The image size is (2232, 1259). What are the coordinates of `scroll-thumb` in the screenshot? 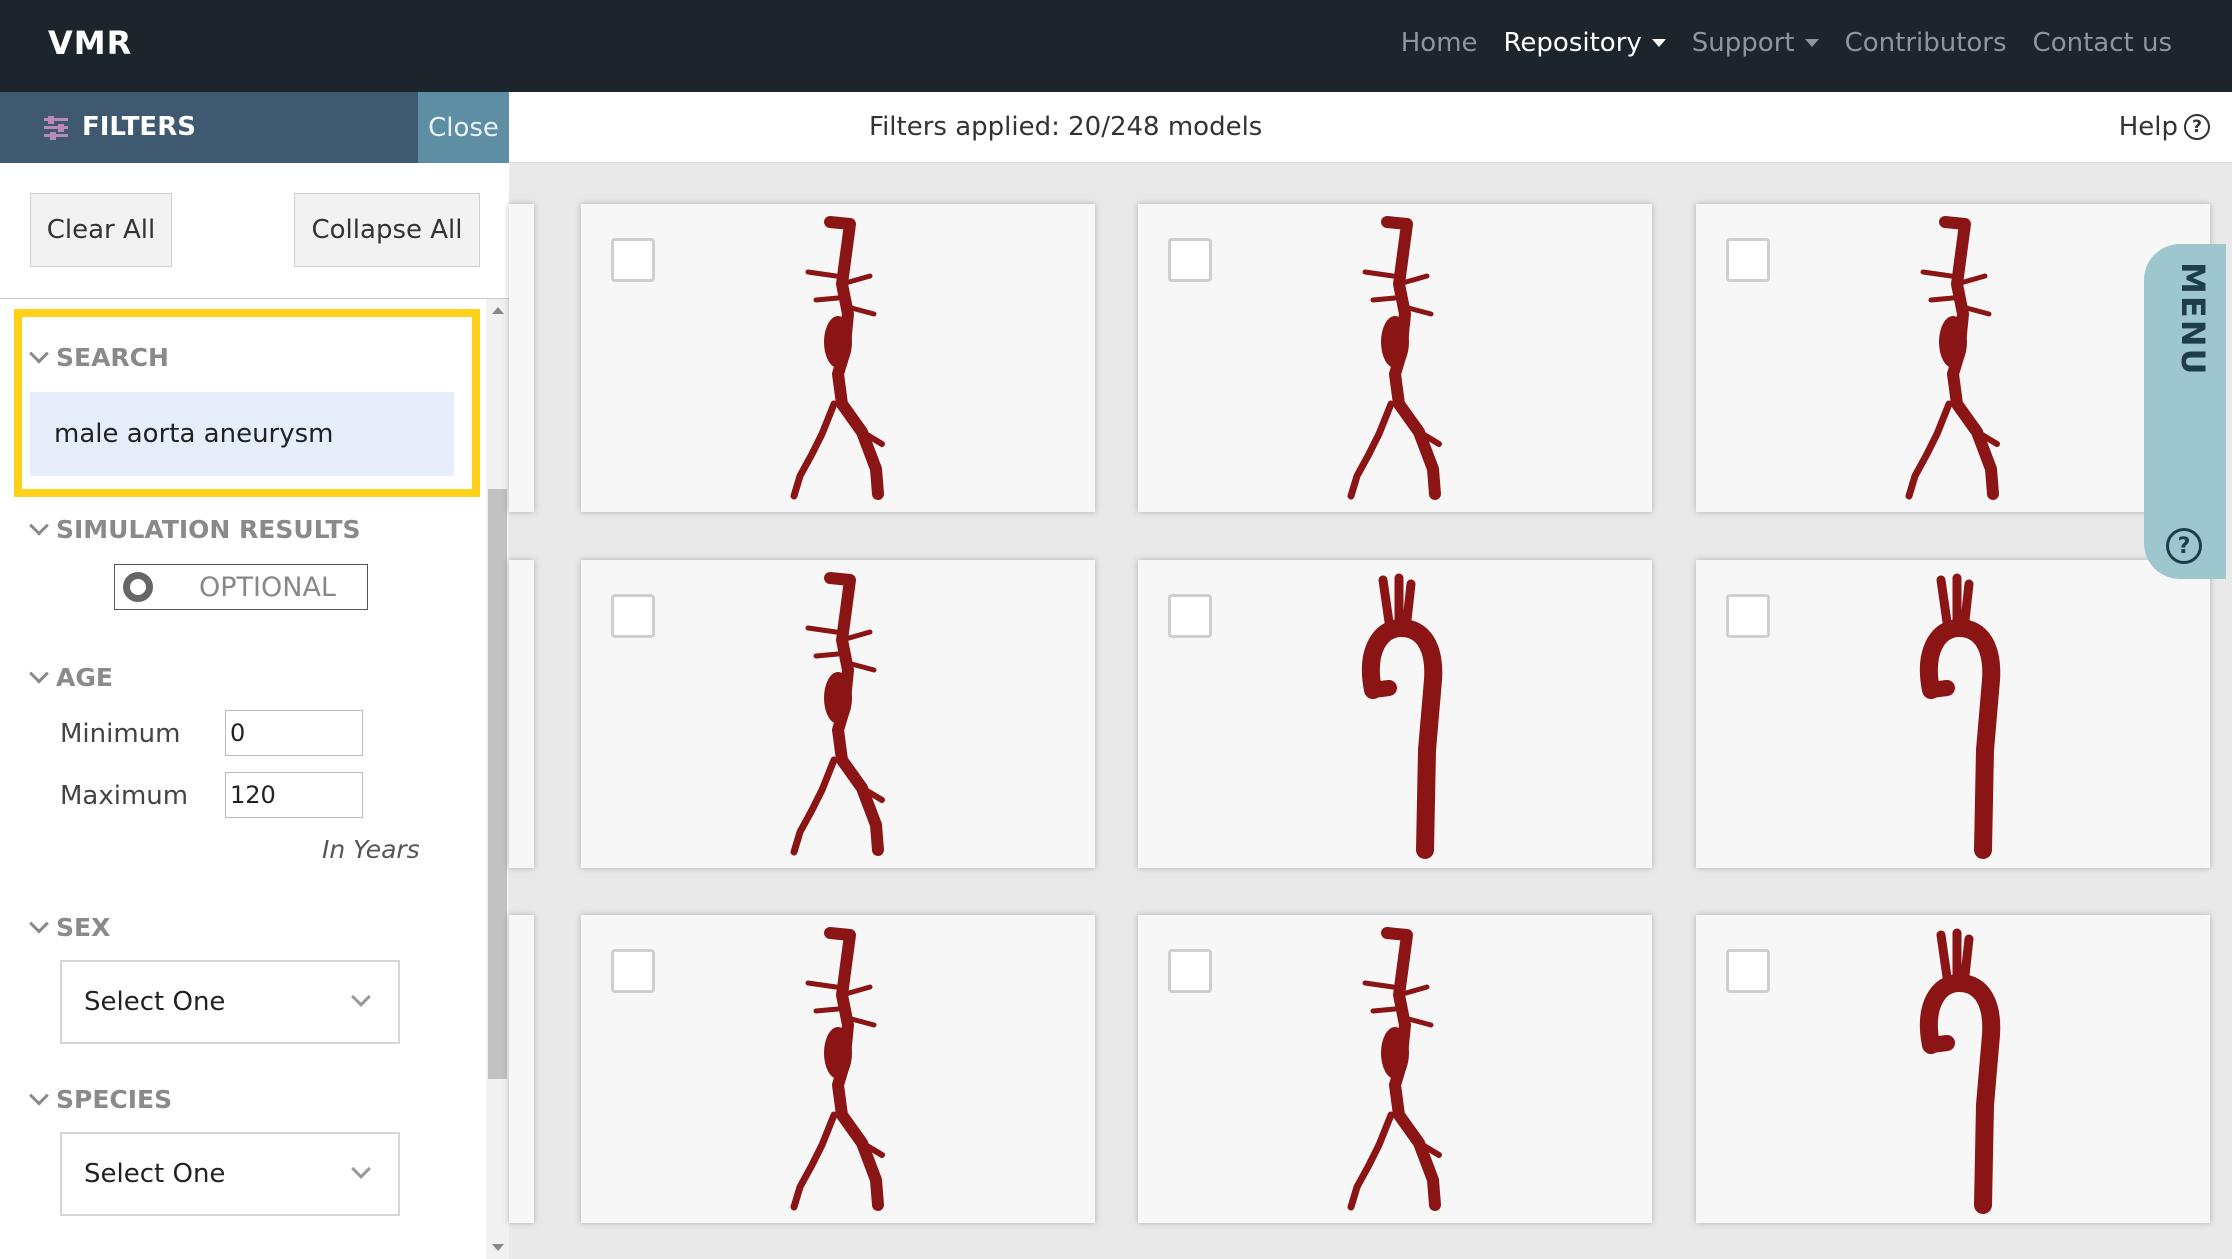 It's located at (497, 784).